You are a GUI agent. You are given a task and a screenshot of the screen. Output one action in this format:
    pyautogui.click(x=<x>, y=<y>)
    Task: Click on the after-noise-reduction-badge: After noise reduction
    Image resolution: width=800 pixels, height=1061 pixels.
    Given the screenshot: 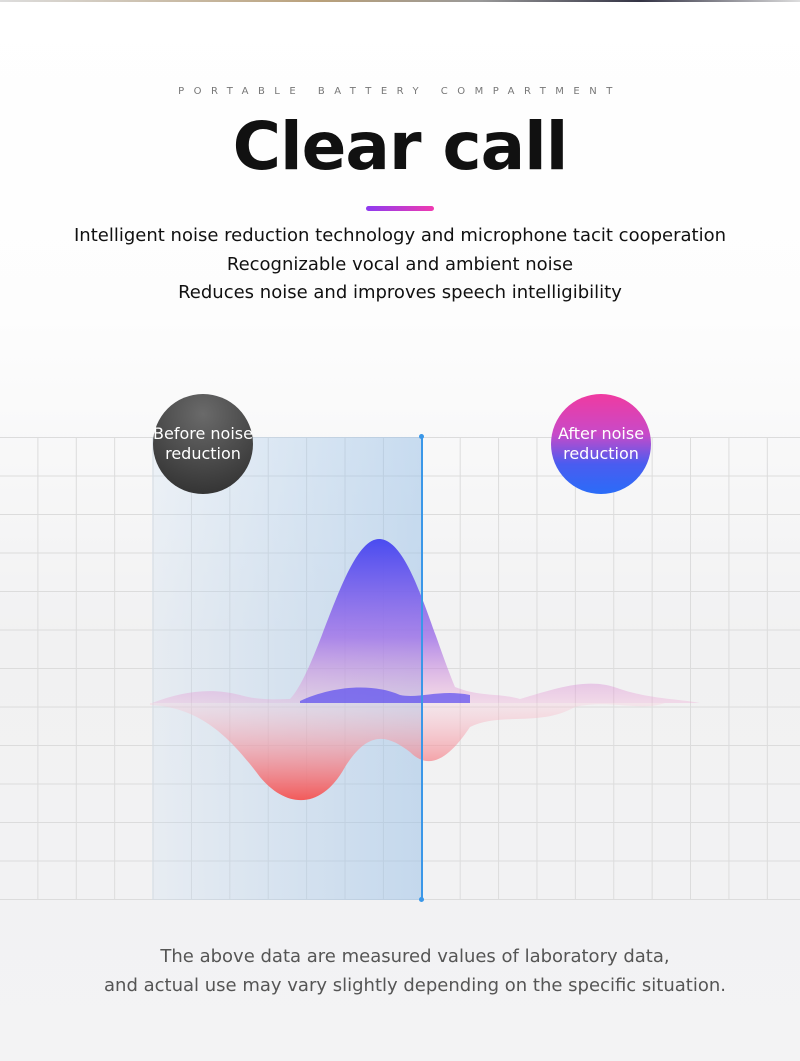 What is the action you would take?
    pyautogui.click(x=601, y=444)
    